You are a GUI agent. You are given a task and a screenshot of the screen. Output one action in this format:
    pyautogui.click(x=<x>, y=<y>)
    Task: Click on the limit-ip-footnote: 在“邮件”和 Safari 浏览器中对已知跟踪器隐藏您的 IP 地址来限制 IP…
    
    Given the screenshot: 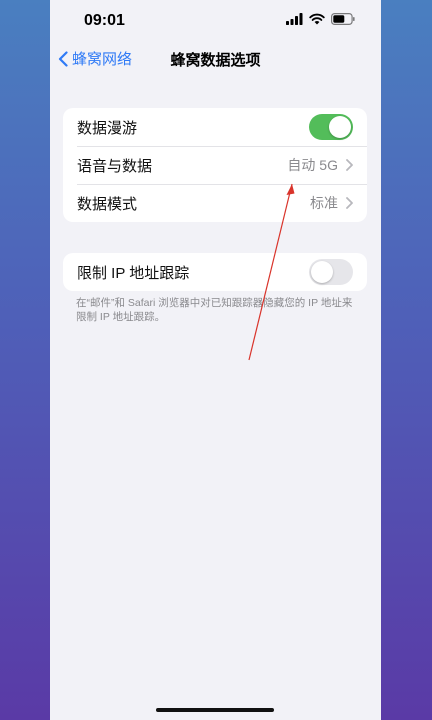 What is the action you would take?
    pyautogui.click(x=214, y=310)
    